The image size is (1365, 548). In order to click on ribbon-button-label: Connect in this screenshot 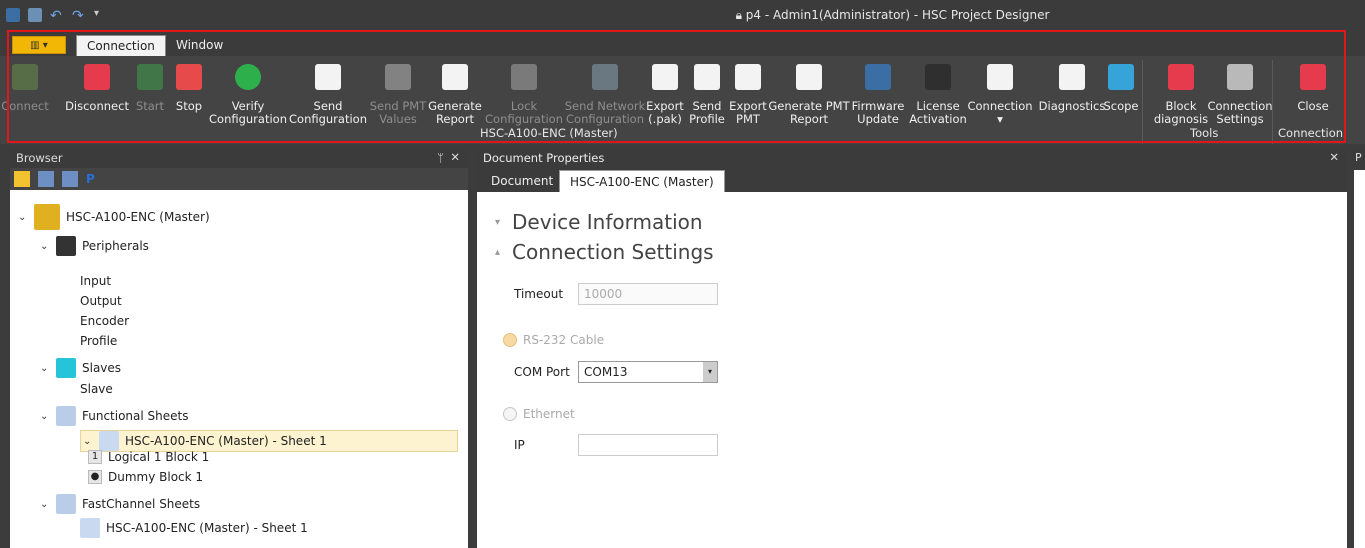, I will do `click(25, 106)`.